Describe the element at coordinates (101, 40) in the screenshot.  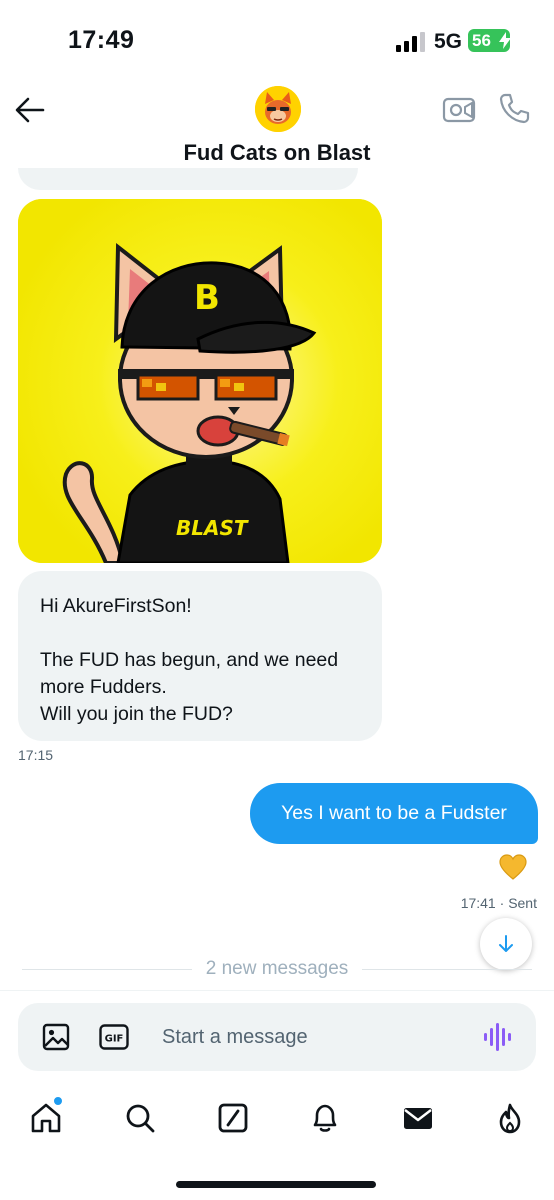
I see `status-time: 17:49` at that location.